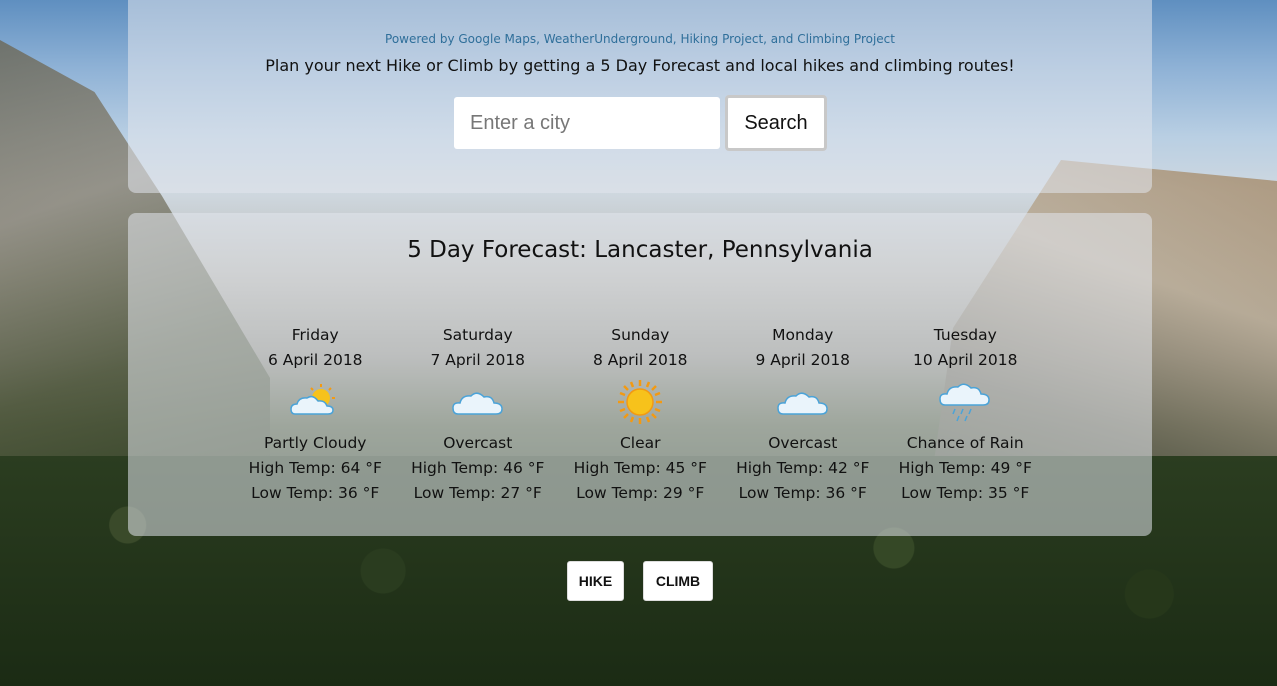 The image size is (1277, 686). I want to click on day-condition: Clear, so click(640, 443).